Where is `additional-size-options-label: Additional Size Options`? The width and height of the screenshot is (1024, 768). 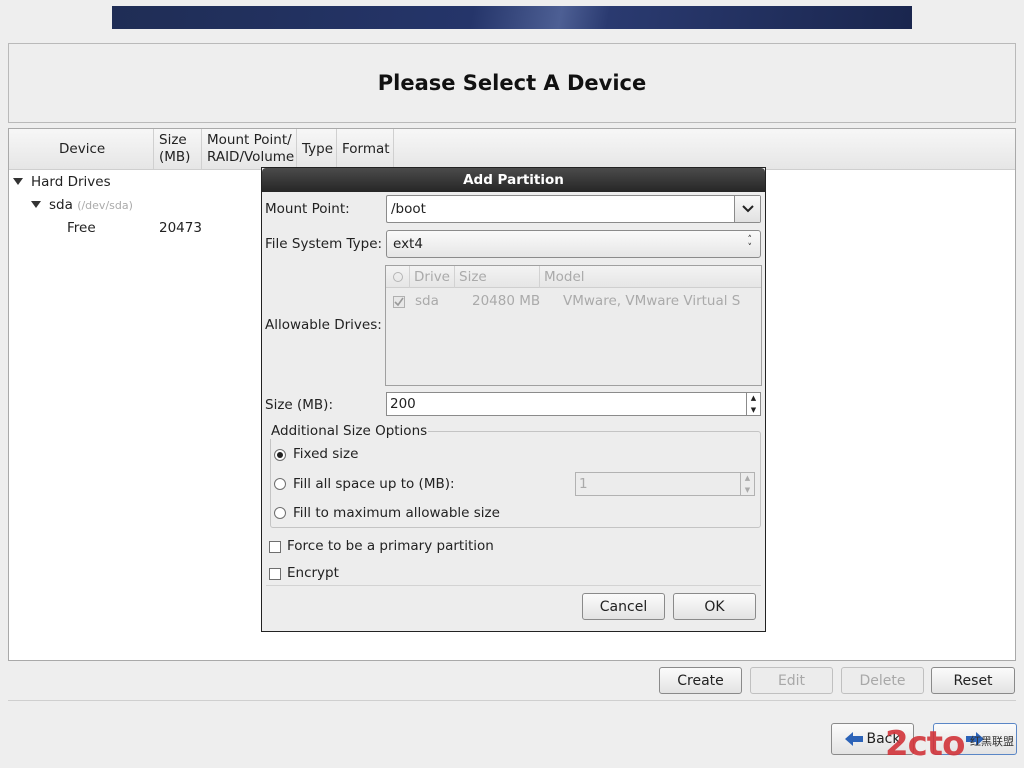 additional-size-options-label: Additional Size Options is located at coordinates (349, 431).